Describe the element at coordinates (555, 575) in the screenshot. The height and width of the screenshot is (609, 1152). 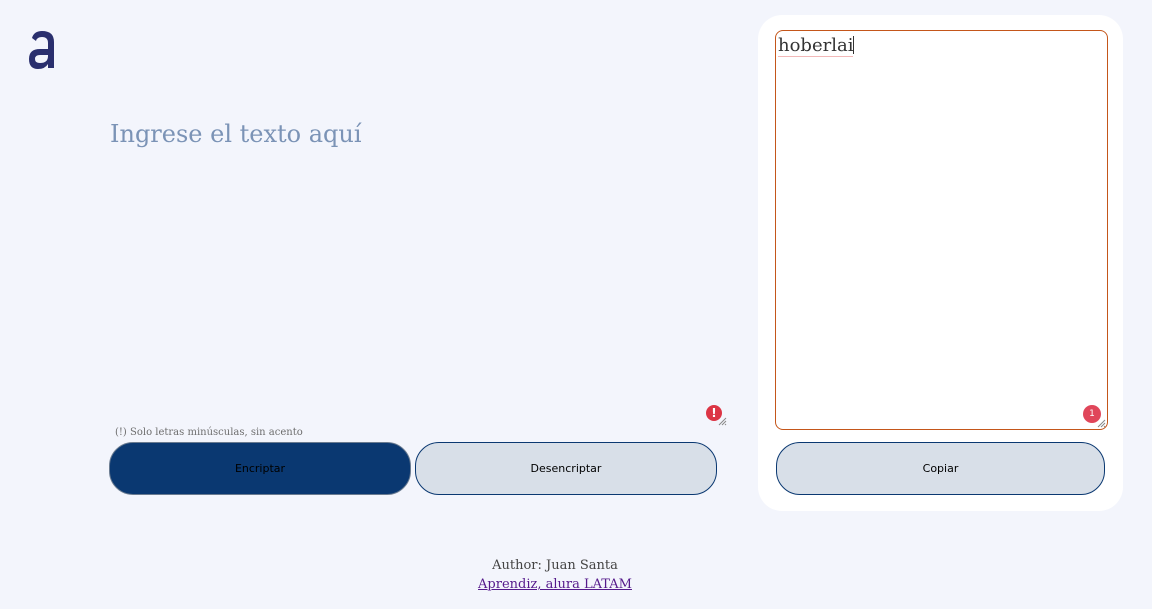
I see `footer: Author: Juan Santa Aprendiz, alura LATAM` at that location.